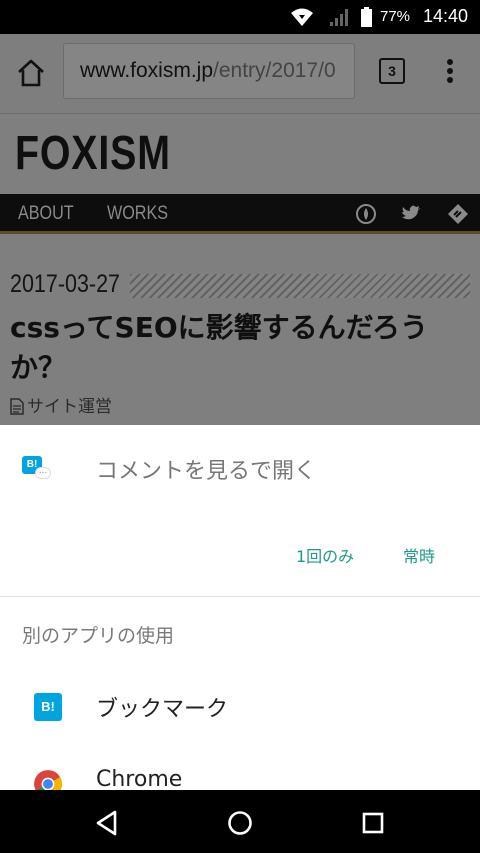 Image resolution: width=480 pixels, height=853 pixels. Describe the element at coordinates (302, 17) in the screenshot. I see `wifi-icon` at that location.